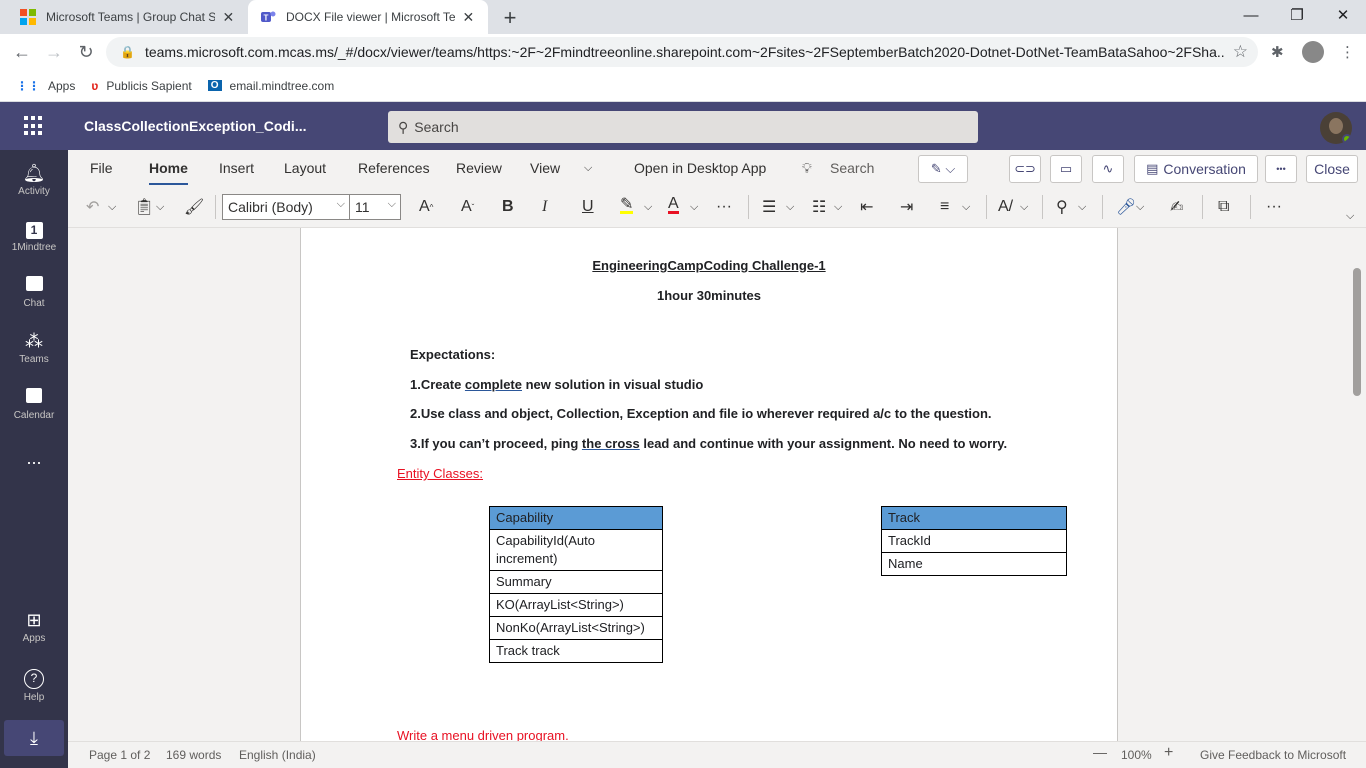 This screenshot has height=768, width=1366. I want to click on bookmark-email: O email.mindtree.com, so click(270, 86).